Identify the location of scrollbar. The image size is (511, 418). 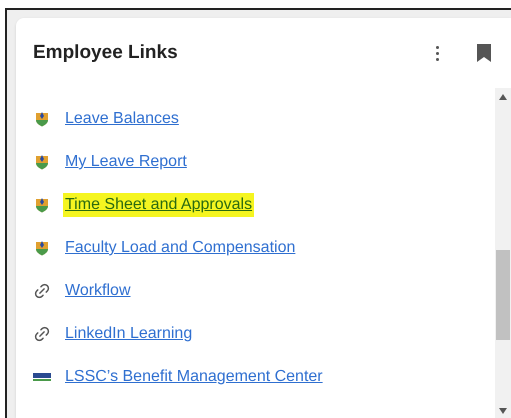
(503, 253).